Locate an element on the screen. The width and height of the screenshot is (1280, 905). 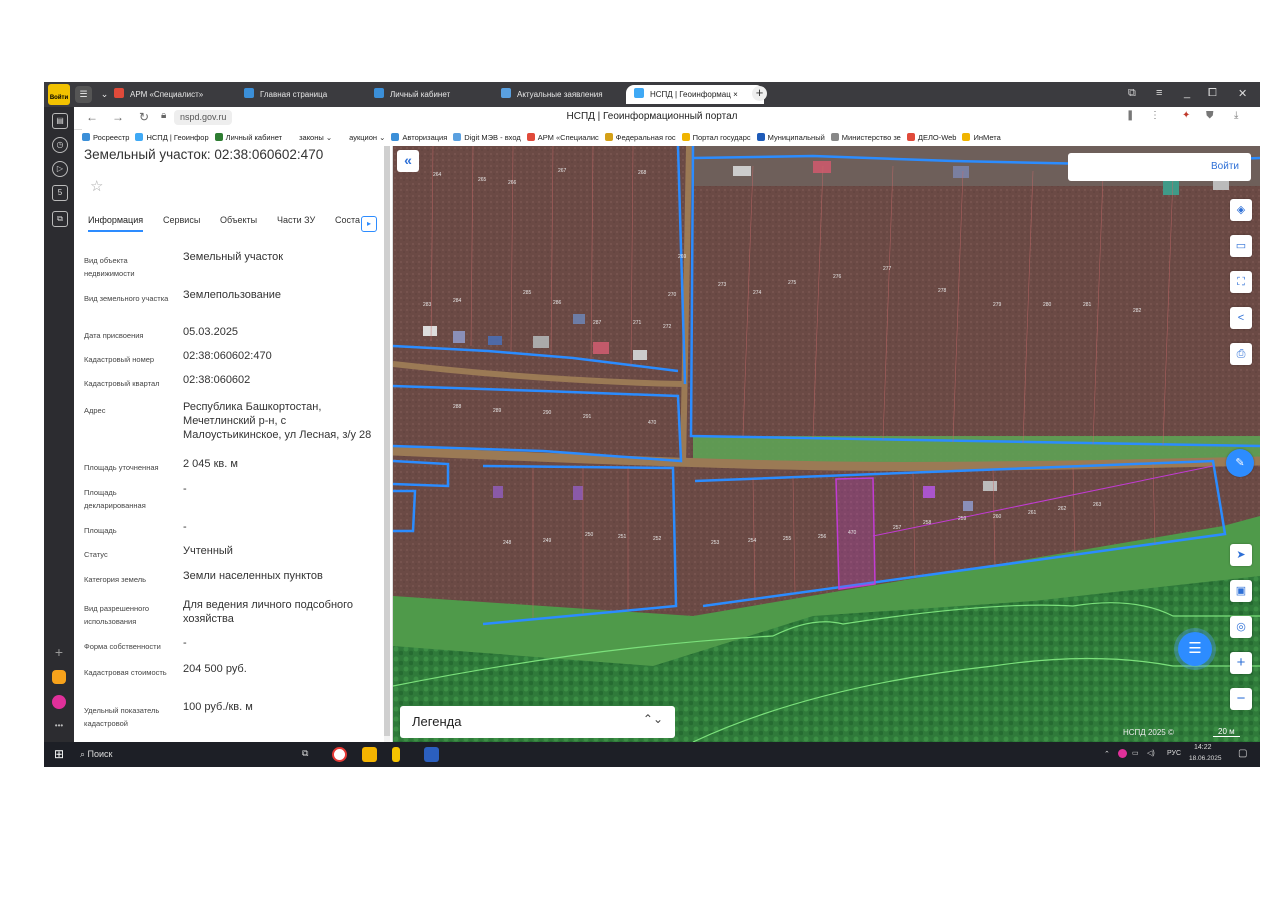
bookmark-label: Digit МЭВ - вход is located at coordinates (492, 137).